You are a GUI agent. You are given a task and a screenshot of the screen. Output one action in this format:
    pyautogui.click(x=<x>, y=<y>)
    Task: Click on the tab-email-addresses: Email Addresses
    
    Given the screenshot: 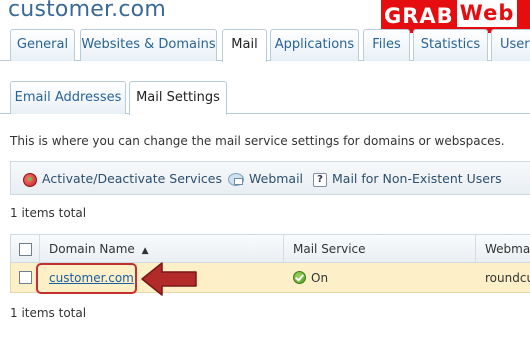 What is the action you would take?
    pyautogui.click(x=68, y=97)
    